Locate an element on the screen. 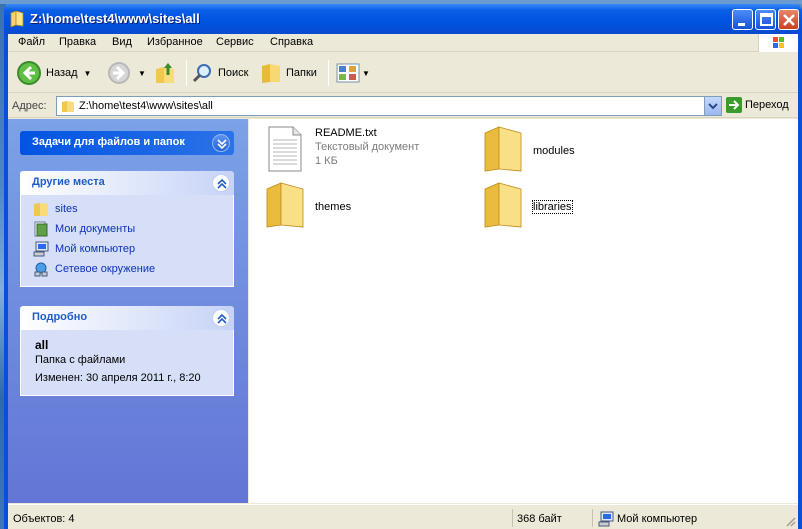  status-bar: Объектов: 4 368 байт Мой компьютер is located at coordinates (403, 516).